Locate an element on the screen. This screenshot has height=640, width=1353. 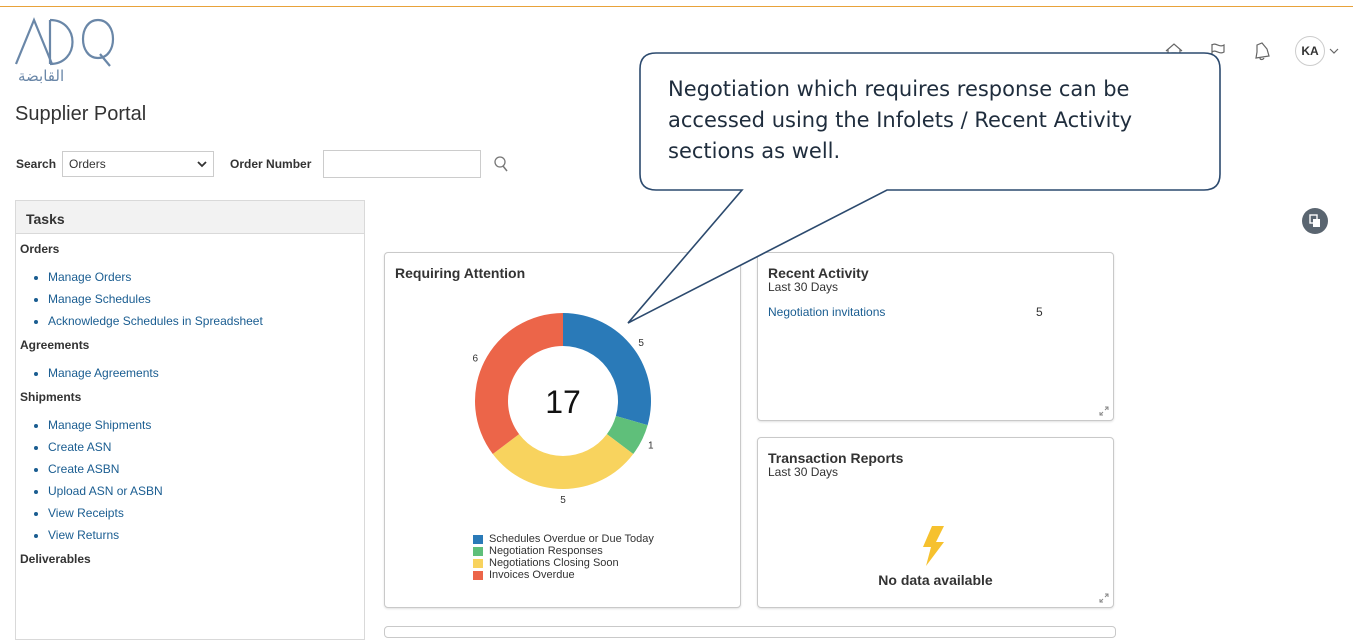
search-type-value: Orders is located at coordinates (87, 164).